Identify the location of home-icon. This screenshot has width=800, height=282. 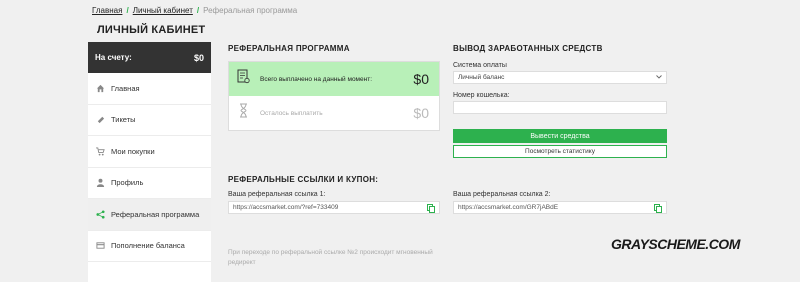
(100, 88).